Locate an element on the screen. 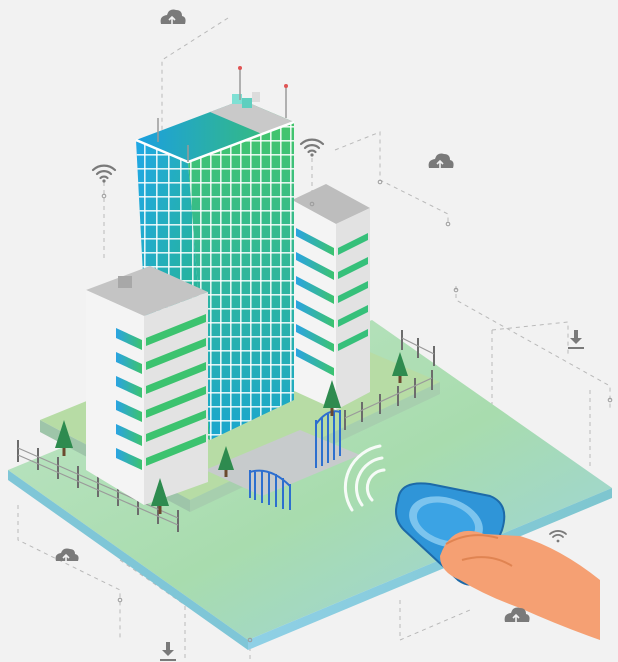  left-building is located at coordinates (147, 385).